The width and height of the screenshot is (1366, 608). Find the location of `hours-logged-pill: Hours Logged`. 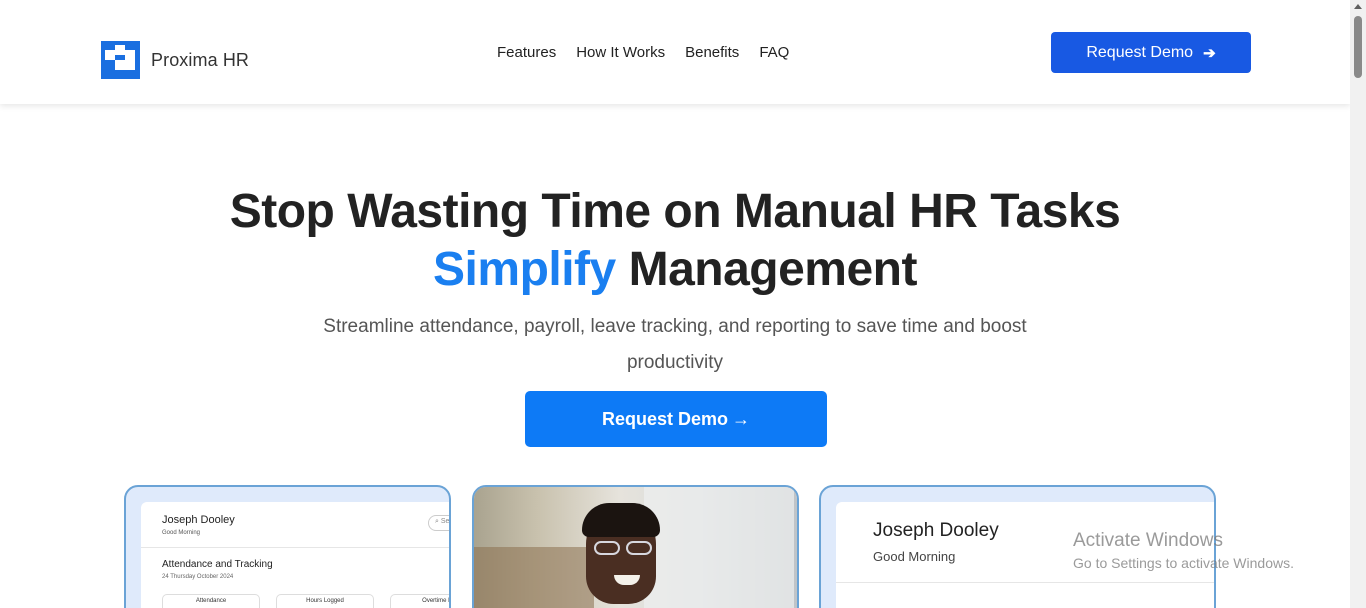

hours-logged-pill: Hours Logged is located at coordinates (325, 601).